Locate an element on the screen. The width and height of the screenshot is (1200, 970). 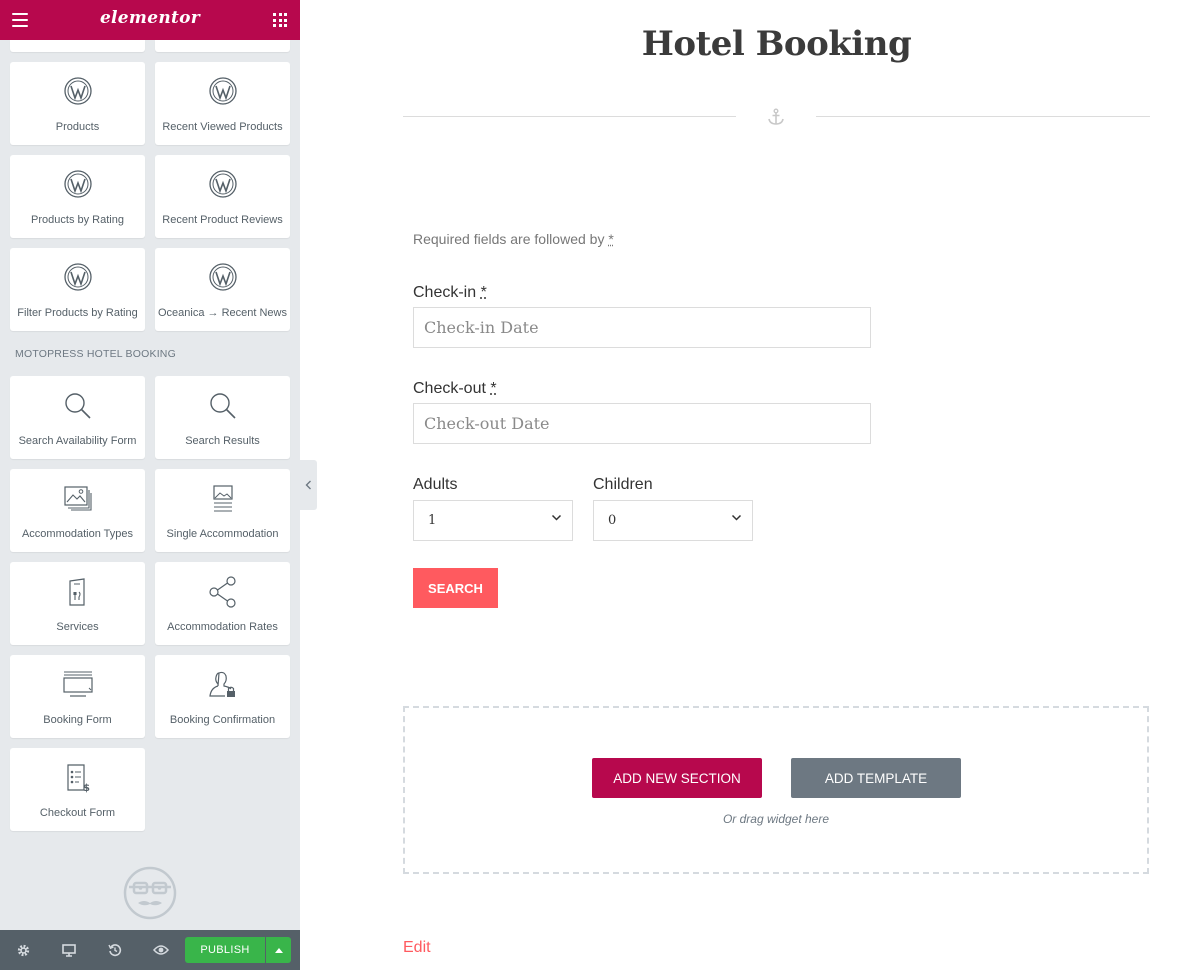
widget-booking-confirmation: Booking Confirmation is located at coordinates (222, 696).